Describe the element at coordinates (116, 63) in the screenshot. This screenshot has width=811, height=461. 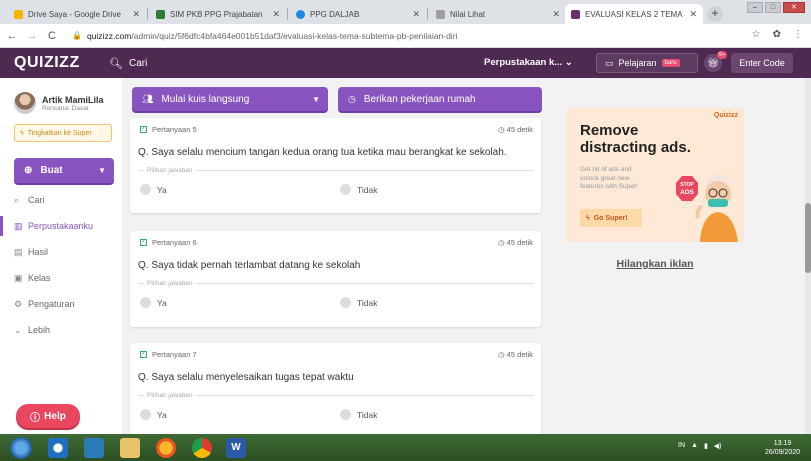
I see `search-icon: 🔍︎` at that location.